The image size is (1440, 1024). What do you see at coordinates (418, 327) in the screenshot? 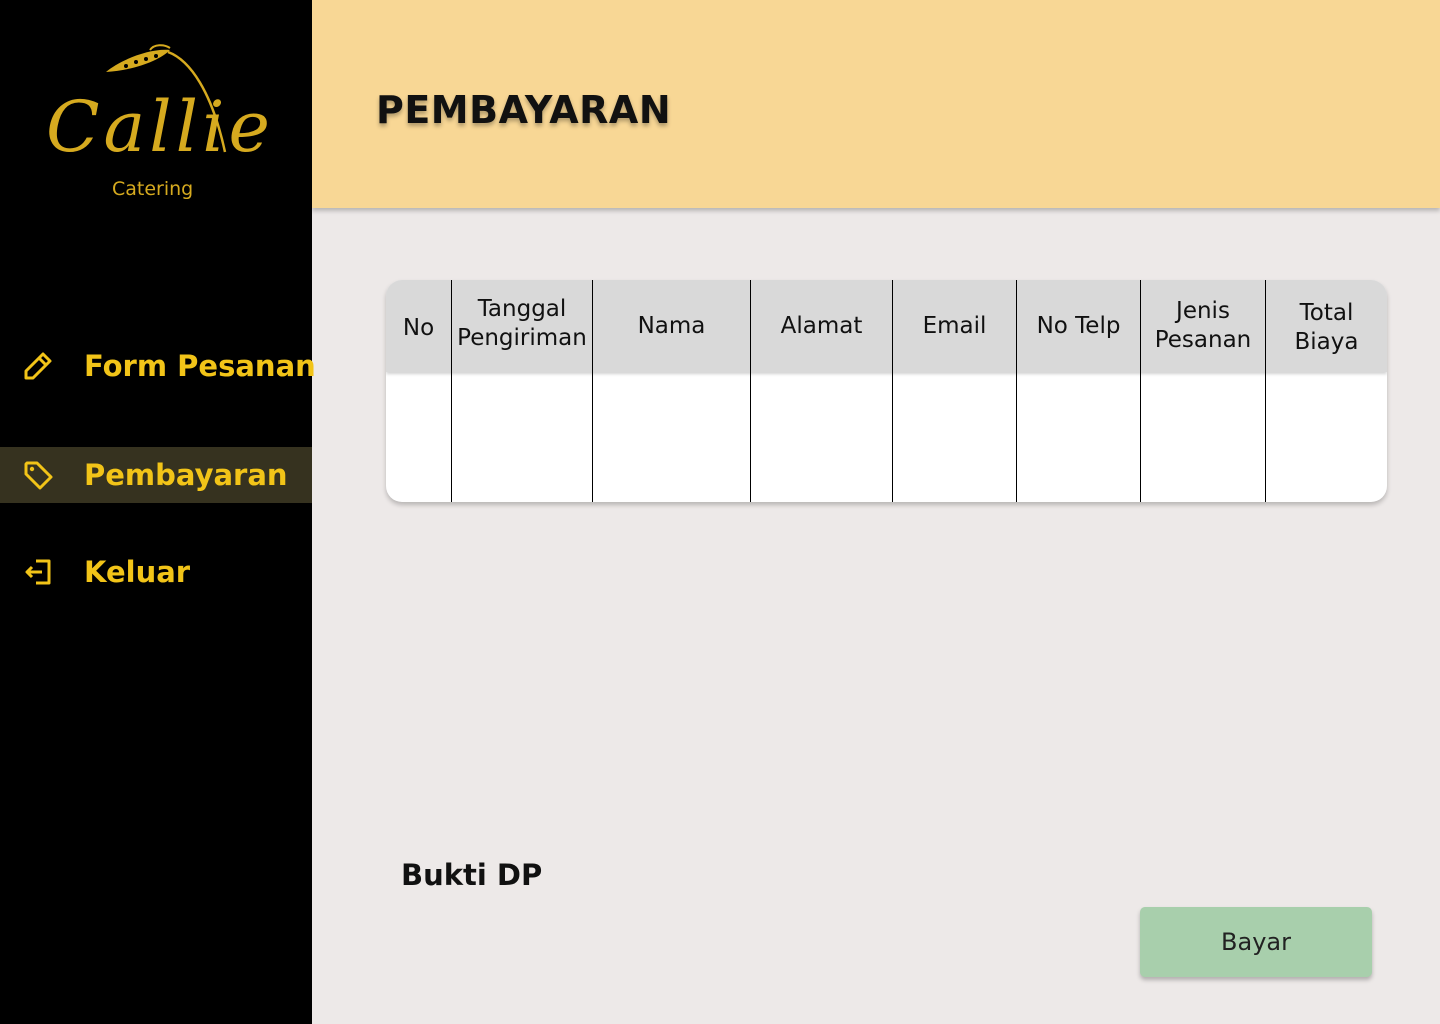
I see `column-header-no: No` at bounding box center [418, 327].